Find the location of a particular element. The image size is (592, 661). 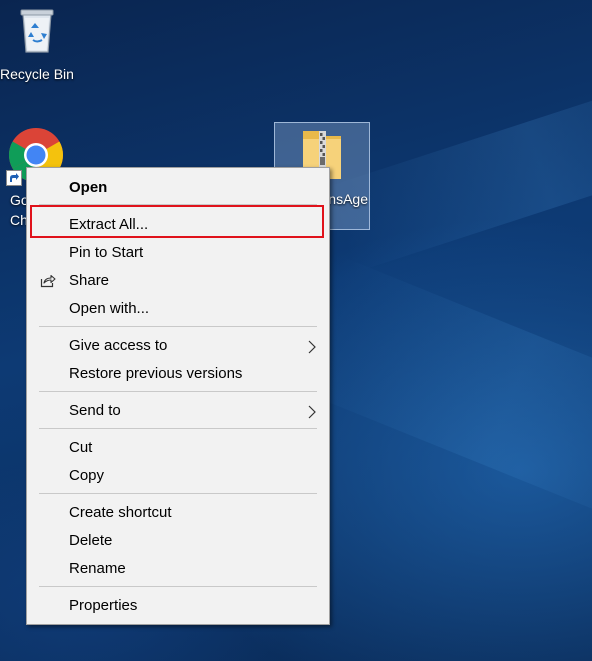

menu-item-label: Open is located at coordinates (88, 187).